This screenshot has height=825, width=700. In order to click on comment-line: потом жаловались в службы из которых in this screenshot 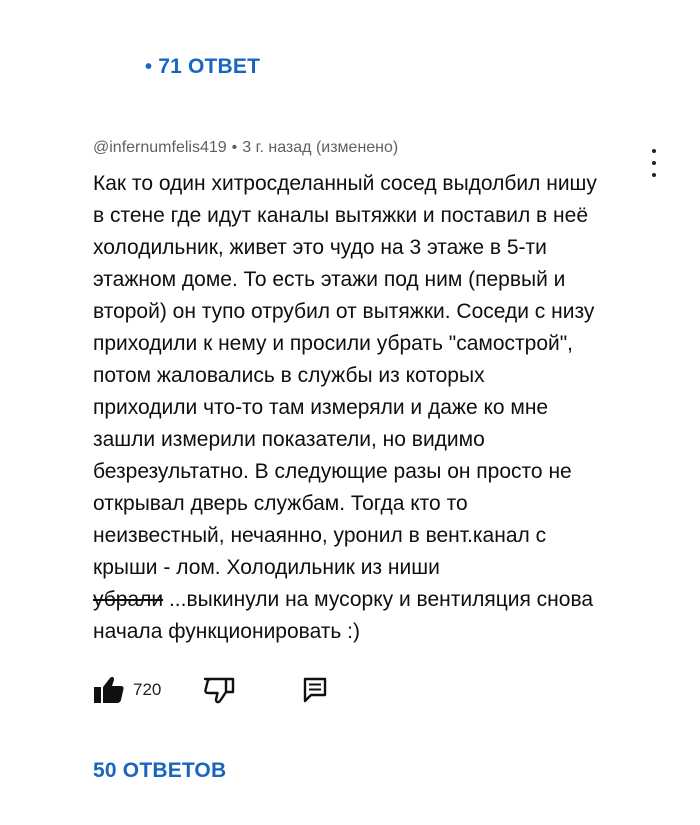, I will do `click(289, 375)`.